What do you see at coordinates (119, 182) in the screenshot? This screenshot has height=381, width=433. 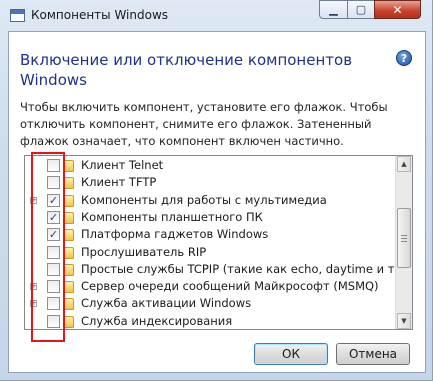 I see `feature-label: Клиент TFTP` at bounding box center [119, 182].